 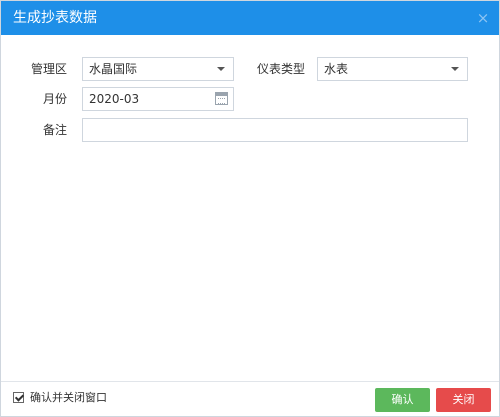 What do you see at coordinates (158, 69) in the screenshot?
I see `area-select: 水晶国际` at bounding box center [158, 69].